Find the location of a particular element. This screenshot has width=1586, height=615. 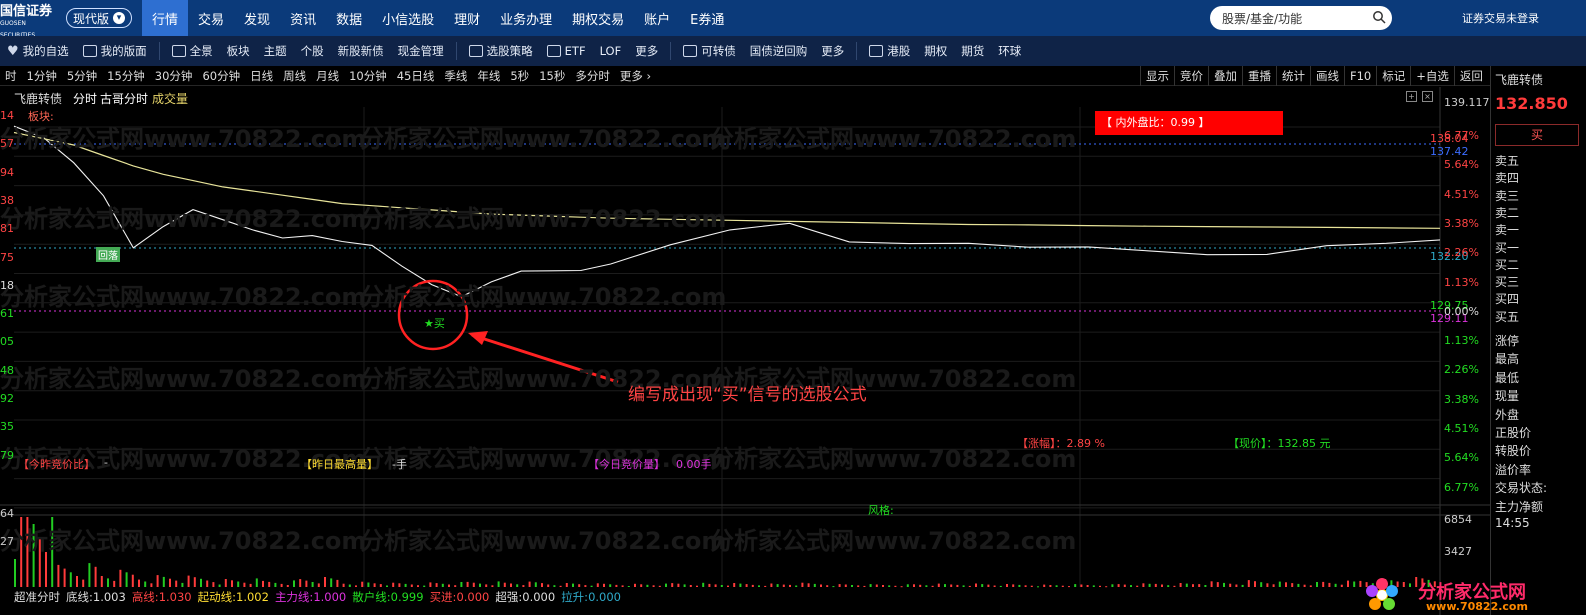

period-tab: 1分钟 is located at coordinates (42, 76).